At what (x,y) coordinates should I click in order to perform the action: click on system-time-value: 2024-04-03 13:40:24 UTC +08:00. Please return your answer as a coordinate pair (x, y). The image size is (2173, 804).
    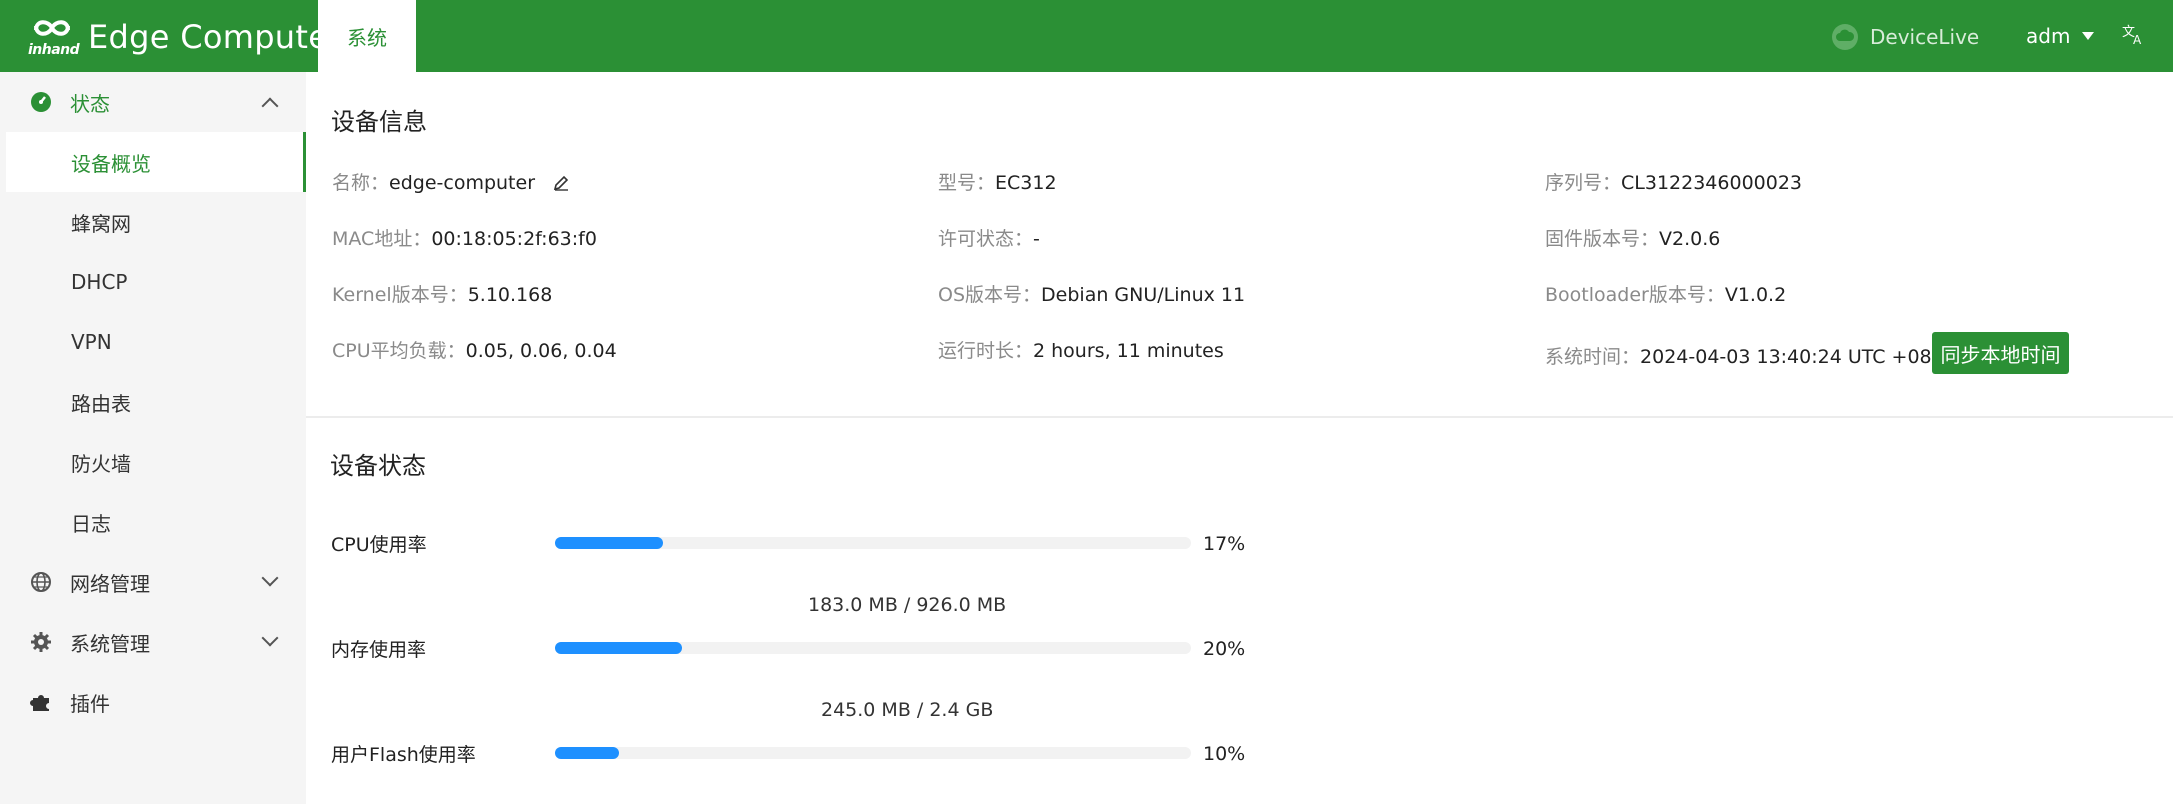
    Looking at the image, I should click on (1801, 357).